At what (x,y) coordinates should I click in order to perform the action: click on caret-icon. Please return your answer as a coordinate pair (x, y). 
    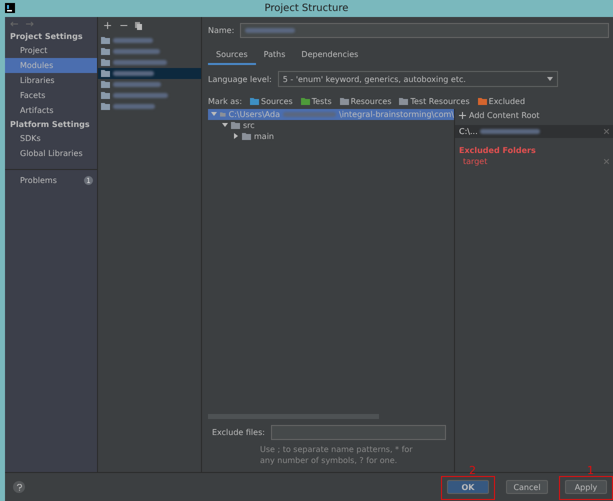
    Looking at the image, I should click on (549, 79).